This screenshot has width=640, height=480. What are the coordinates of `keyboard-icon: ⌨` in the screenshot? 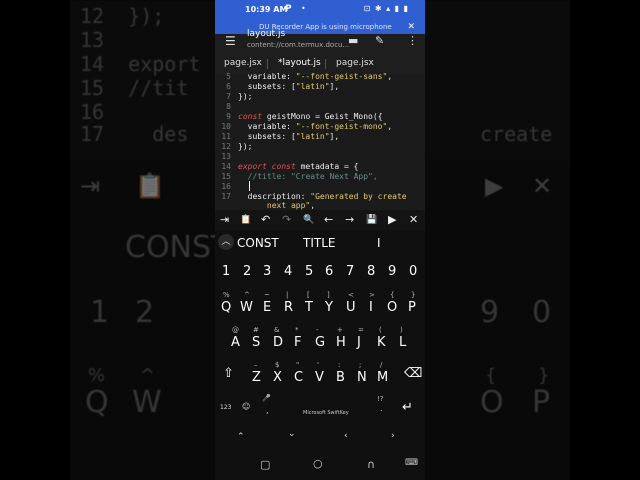 It's located at (411, 463).